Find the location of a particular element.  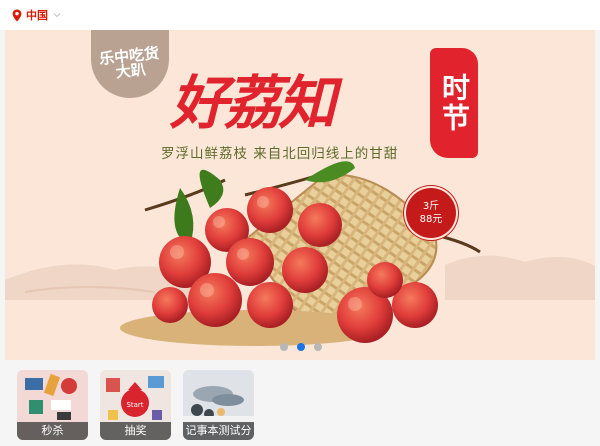

seal-stamp-text: 时节 is located at coordinates (454, 103).